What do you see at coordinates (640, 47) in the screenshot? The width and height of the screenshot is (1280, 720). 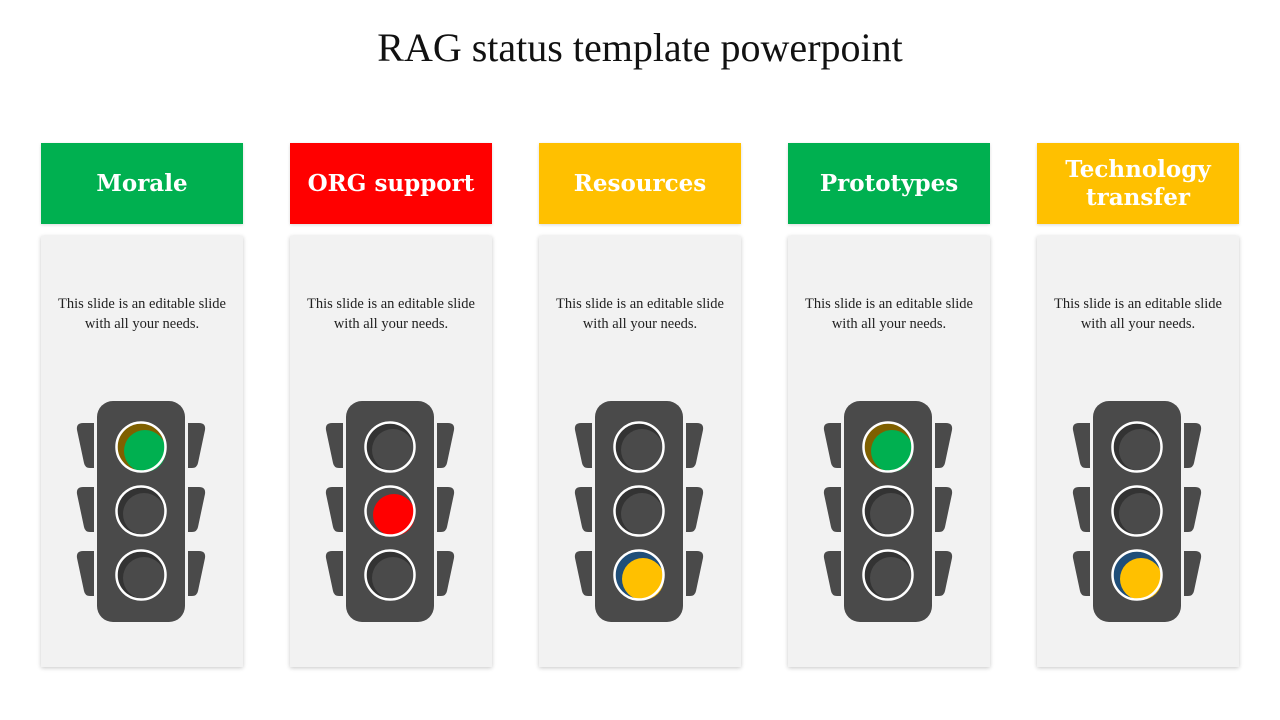 I see `slide-title: RAG status template powerpoint` at bounding box center [640, 47].